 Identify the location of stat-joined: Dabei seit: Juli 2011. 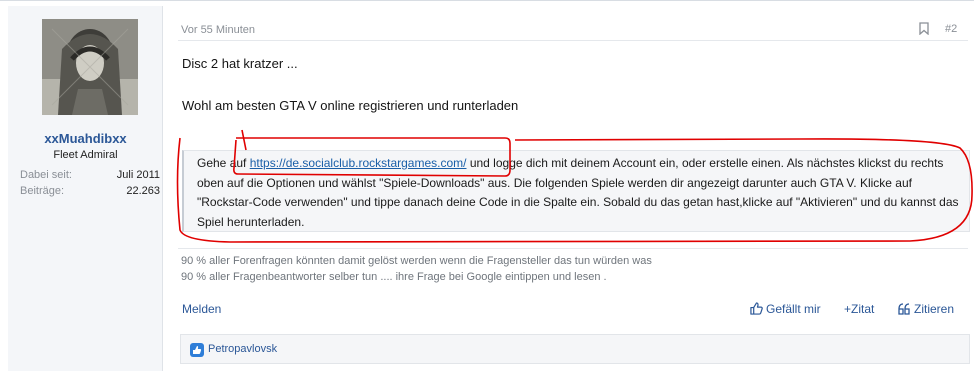
(90, 175).